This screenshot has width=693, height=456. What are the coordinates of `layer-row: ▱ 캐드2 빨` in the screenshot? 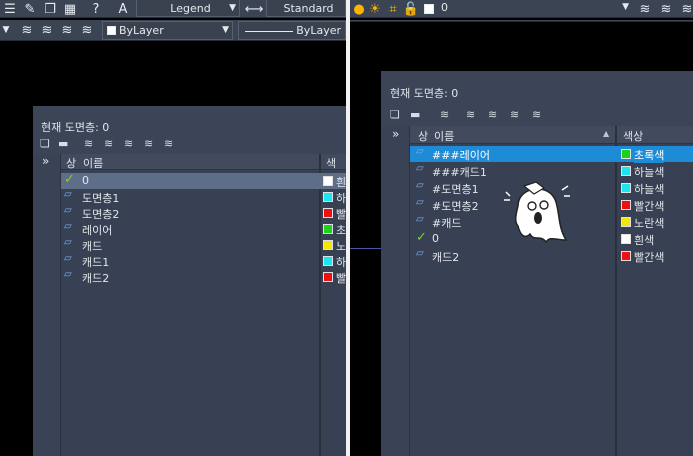 It's located at (203, 277).